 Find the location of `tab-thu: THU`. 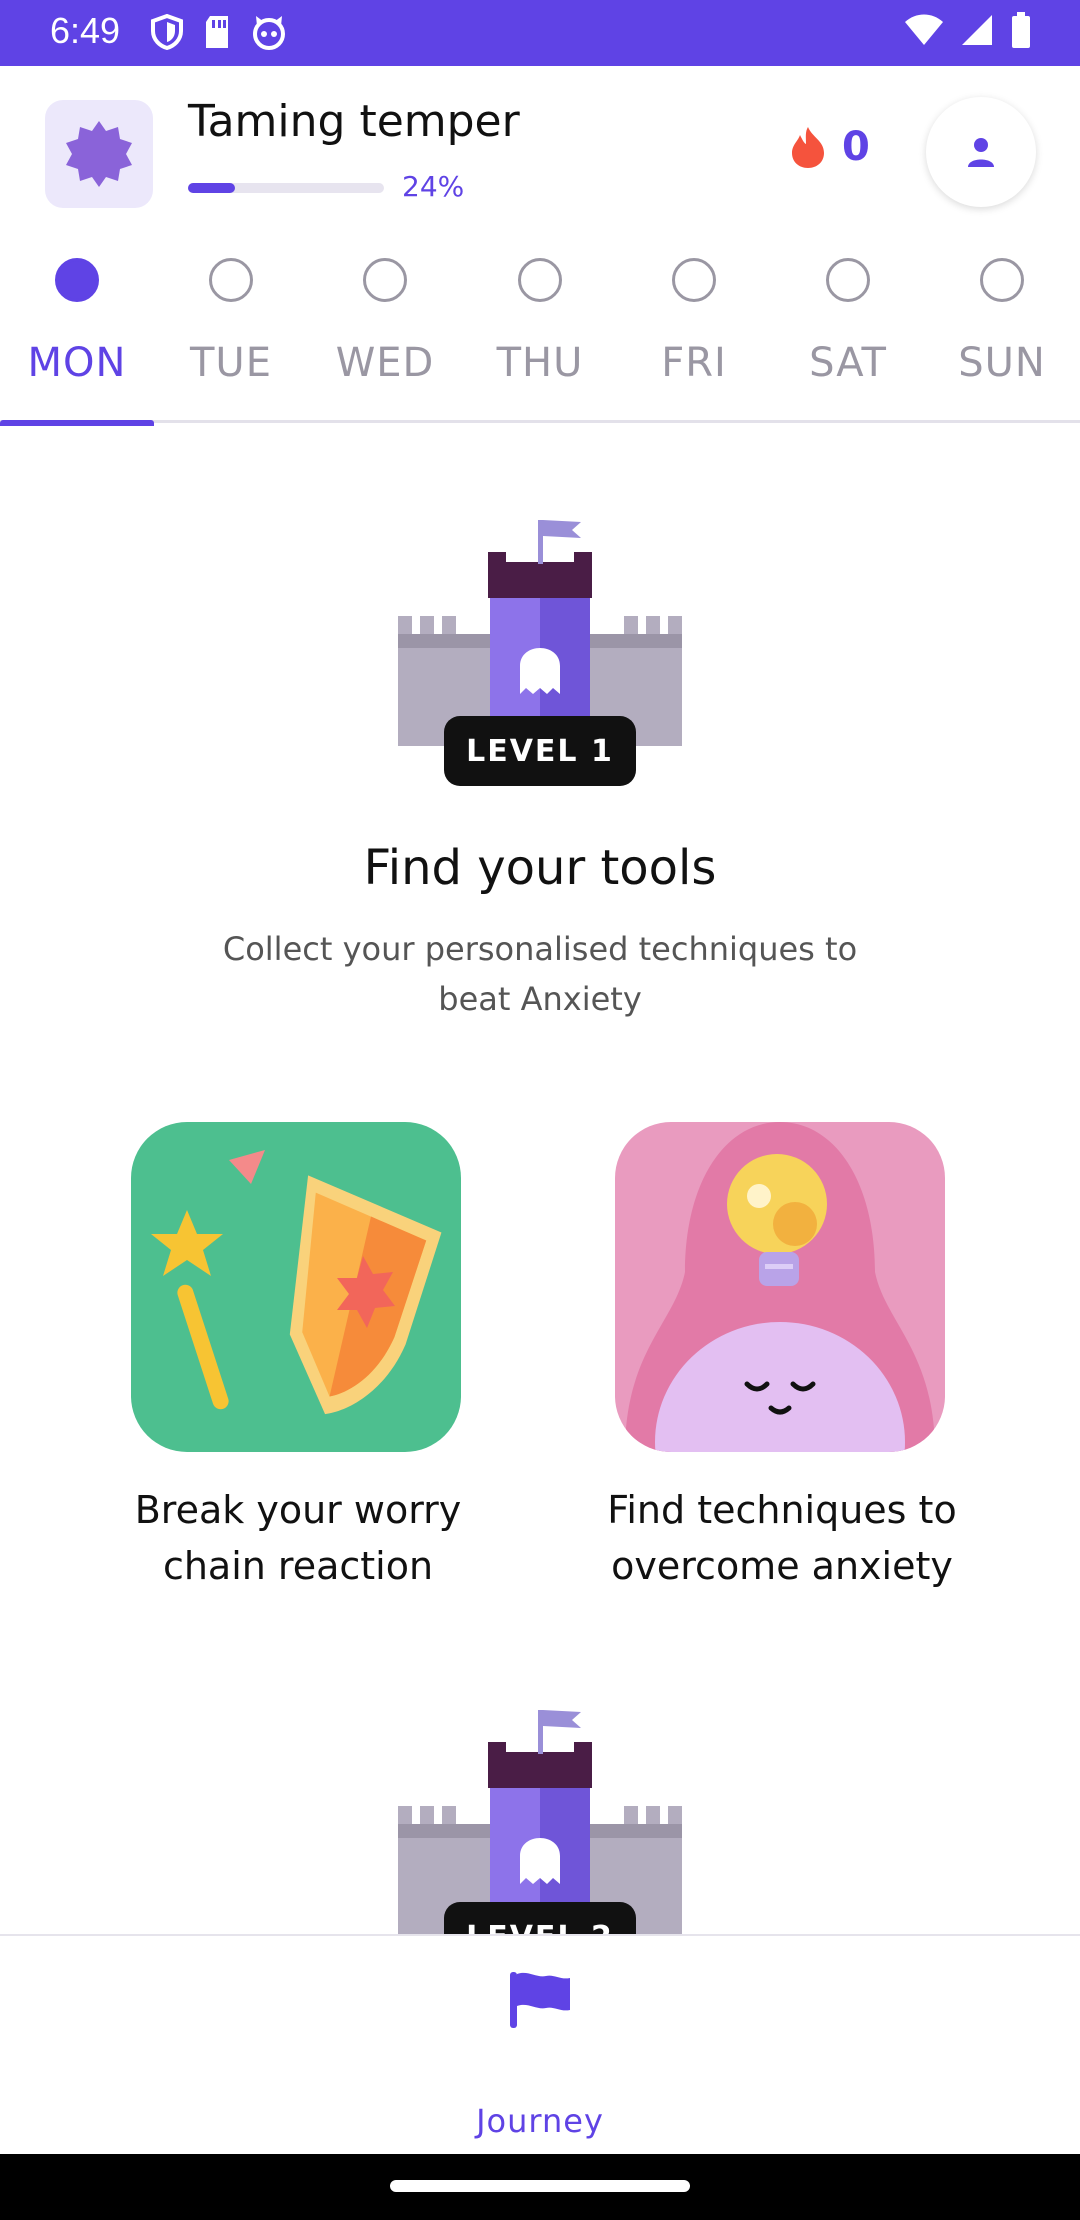

tab-thu: THU is located at coordinates (540, 335).